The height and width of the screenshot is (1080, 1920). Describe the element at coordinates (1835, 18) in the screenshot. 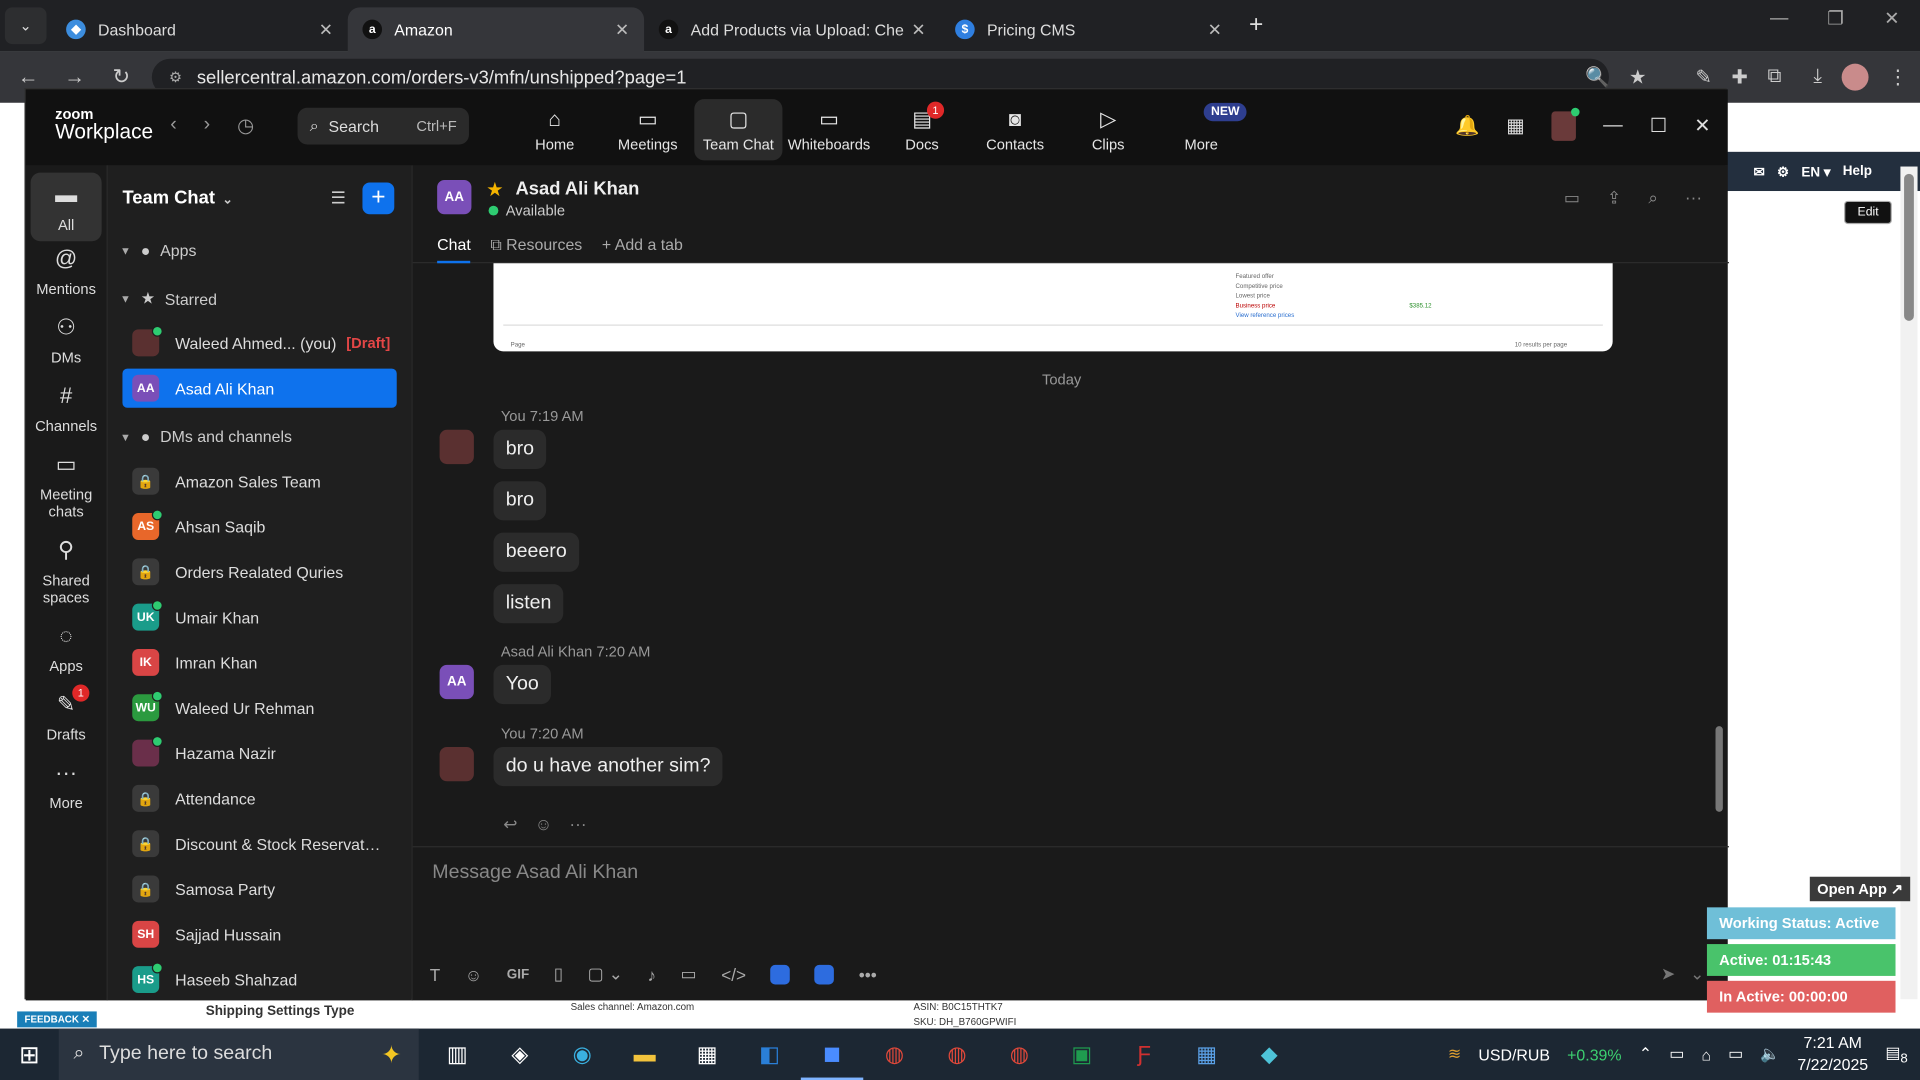

I see `restore-icon: ❐` at that location.